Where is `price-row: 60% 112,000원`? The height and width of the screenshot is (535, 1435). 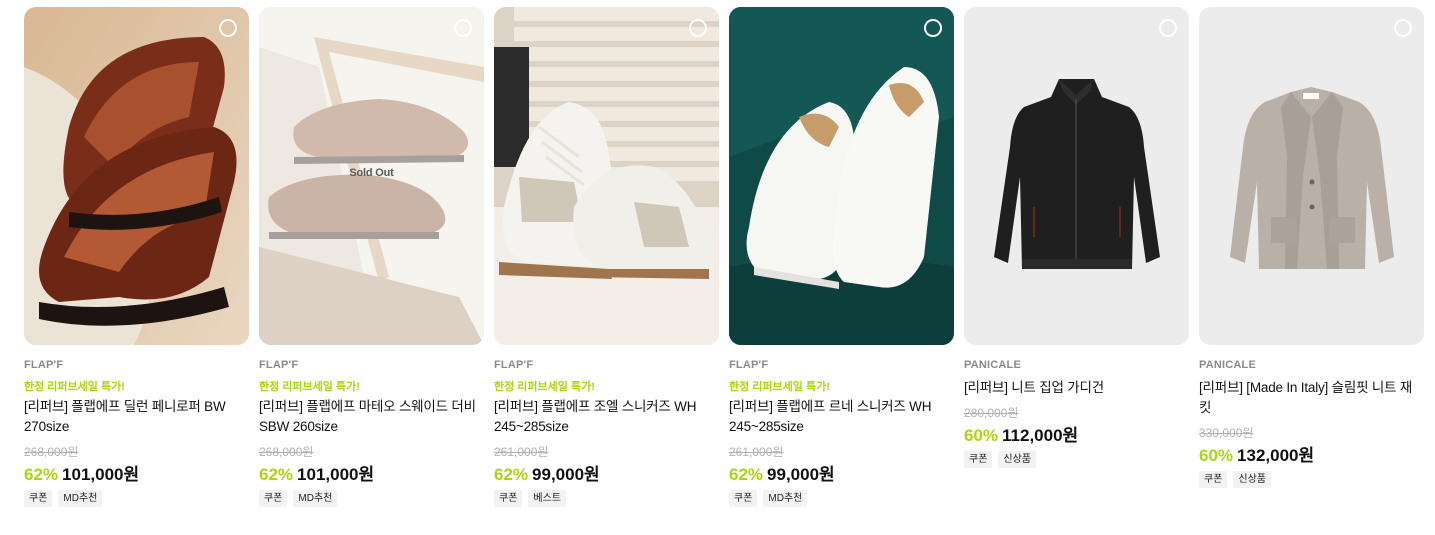
price-row: 60% 112,000원 is located at coordinates (1076, 433).